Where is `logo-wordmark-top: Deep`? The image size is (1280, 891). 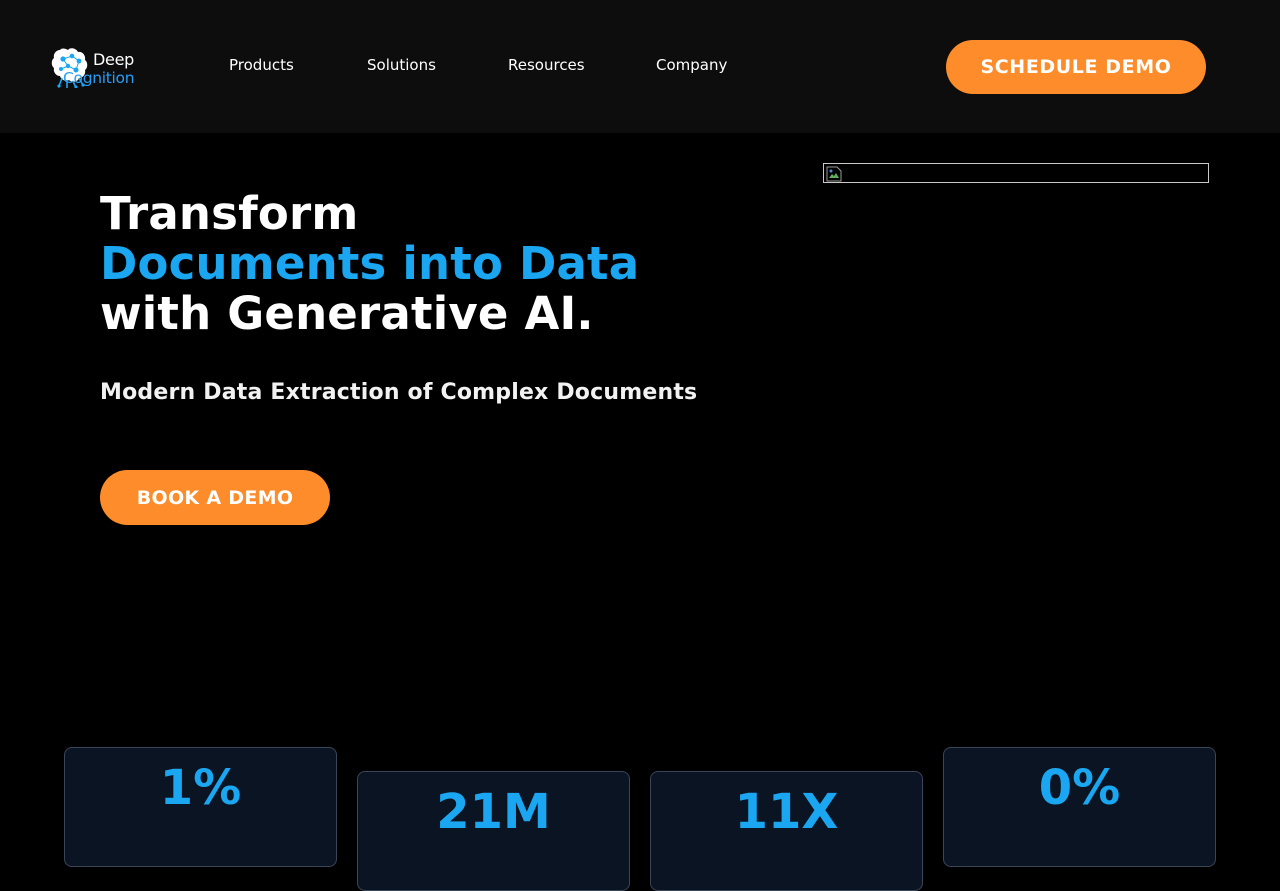
logo-wordmark-top: Deep is located at coordinates (113, 59).